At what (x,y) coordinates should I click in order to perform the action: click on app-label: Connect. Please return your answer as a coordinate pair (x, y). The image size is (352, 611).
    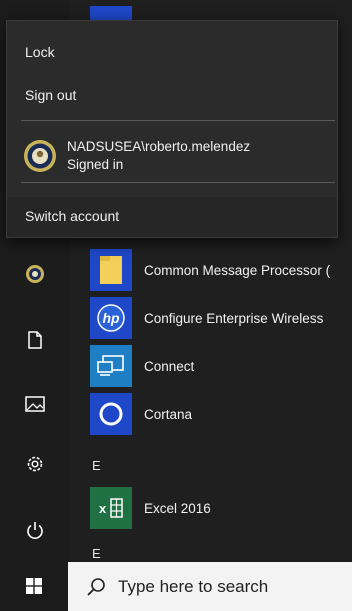
    Looking at the image, I should click on (169, 366).